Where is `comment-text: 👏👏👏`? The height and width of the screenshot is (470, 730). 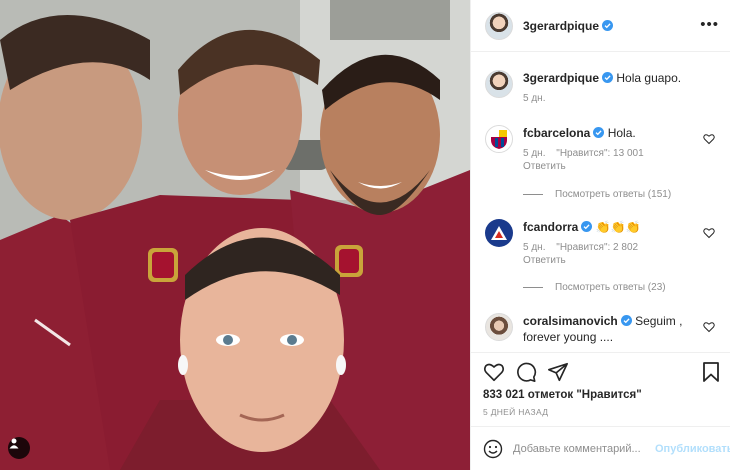
comment-text: 👏👏👏 is located at coordinates (618, 227).